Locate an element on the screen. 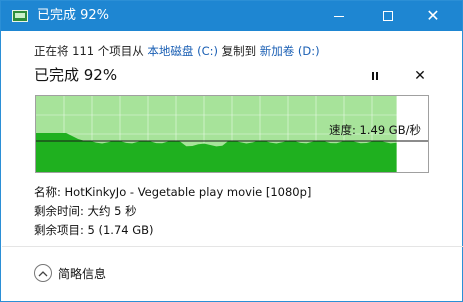 The image size is (463, 302). maximize-icon is located at coordinates (388, 16).